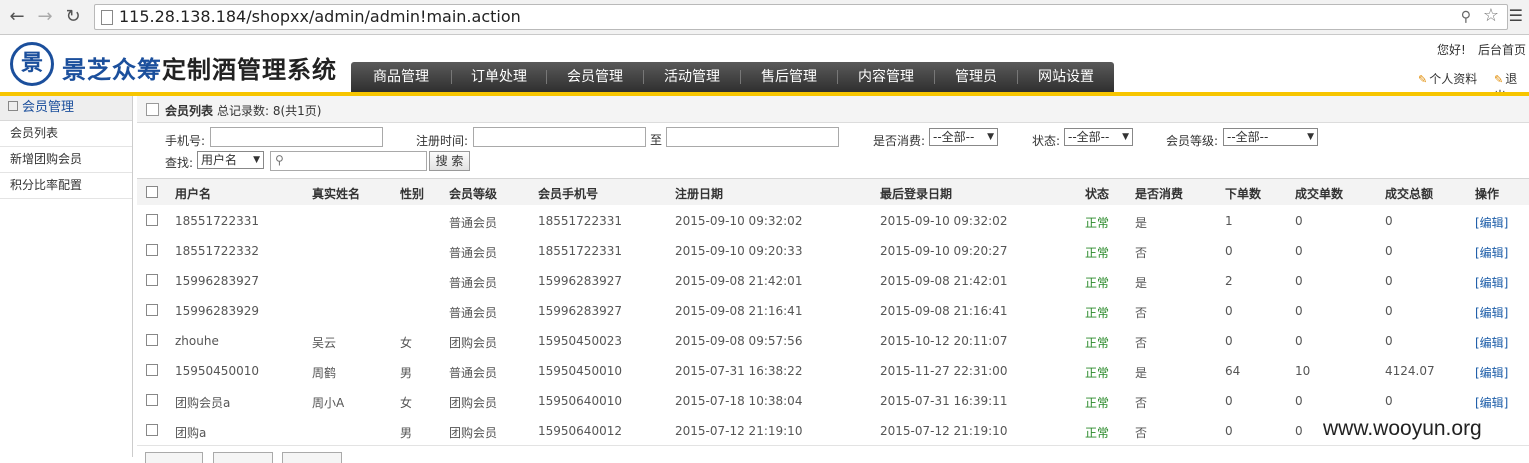  I want to click on nav-tab-members: 会员管理, so click(595, 77).